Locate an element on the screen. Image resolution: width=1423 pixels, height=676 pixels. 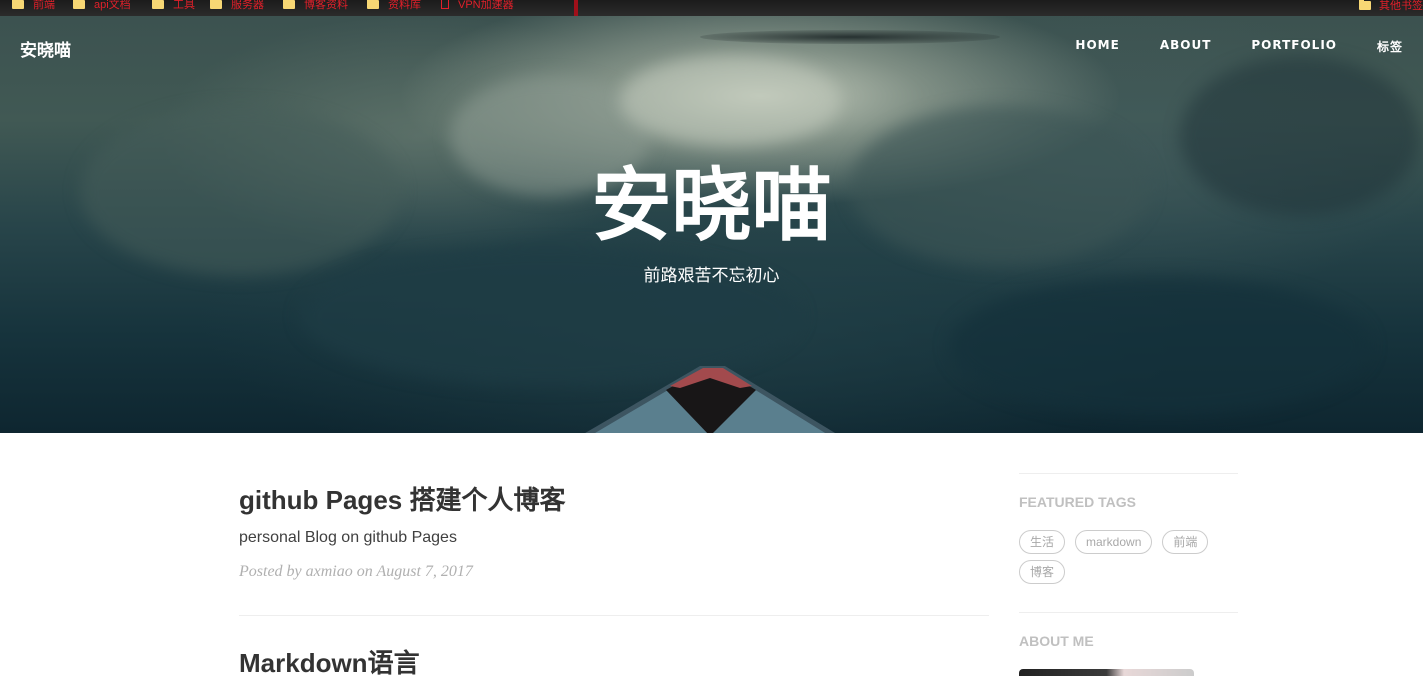
bookmark-library: 资料库 is located at coordinates (394, 5).